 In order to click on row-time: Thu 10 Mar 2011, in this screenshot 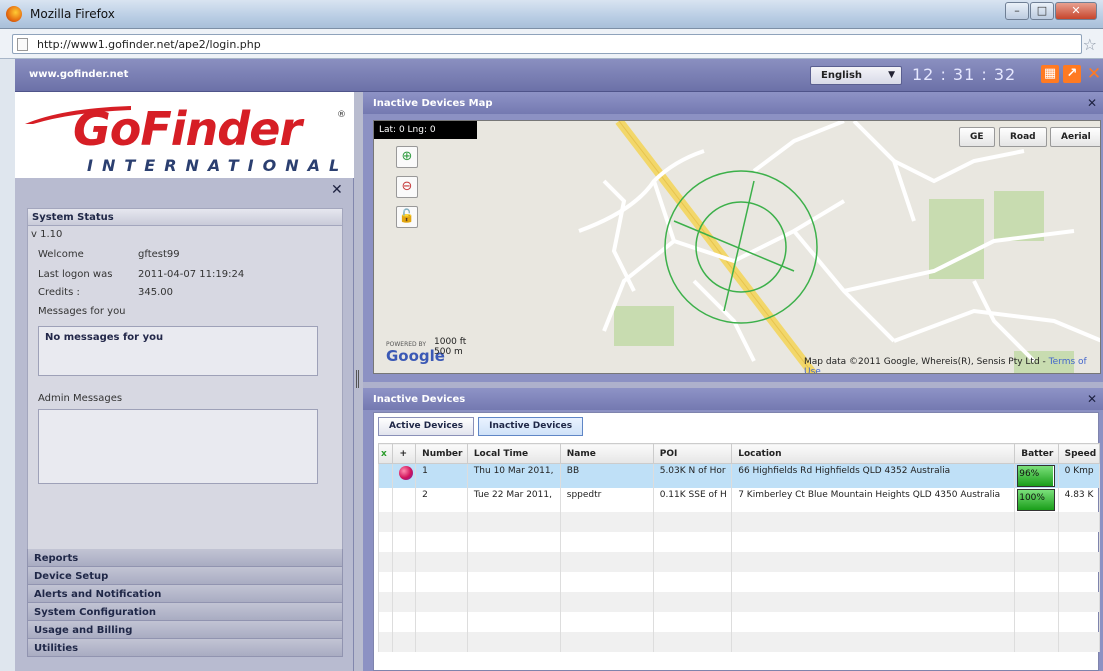, I will do `click(513, 475)`.